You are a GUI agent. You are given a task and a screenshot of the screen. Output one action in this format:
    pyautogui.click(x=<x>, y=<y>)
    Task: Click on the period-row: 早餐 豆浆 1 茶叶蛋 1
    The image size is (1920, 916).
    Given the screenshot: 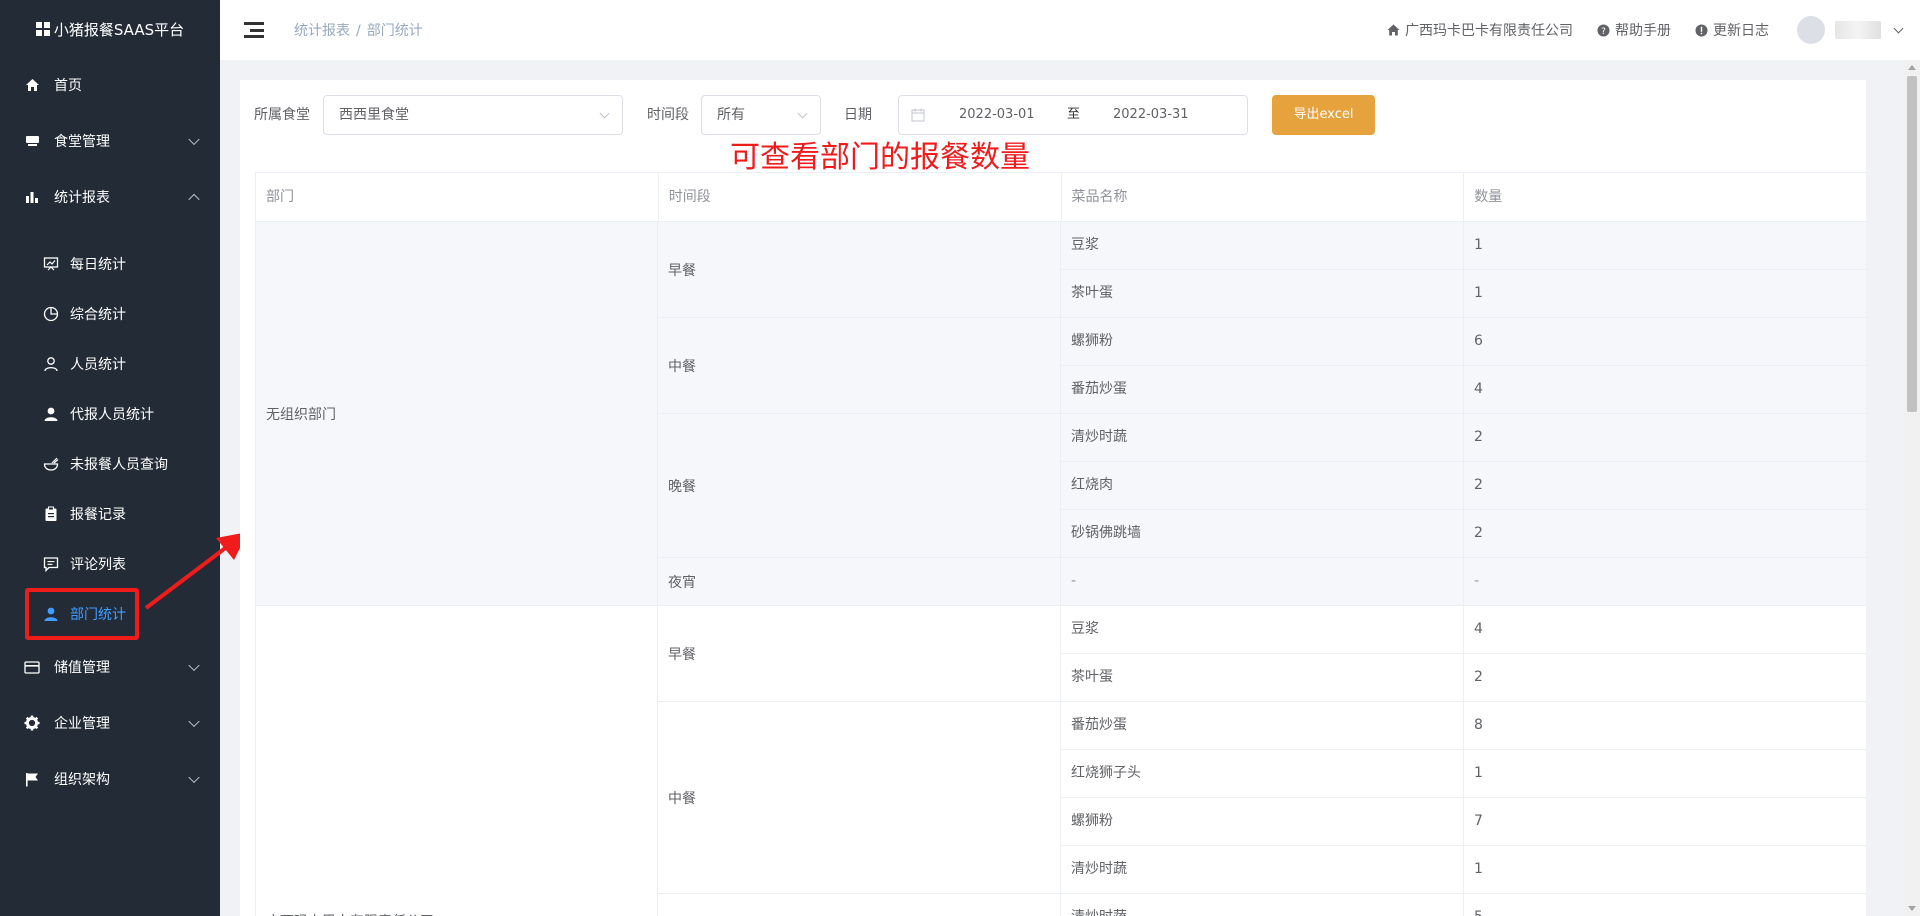 What is the action you would take?
    pyautogui.click(x=1262, y=270)
    